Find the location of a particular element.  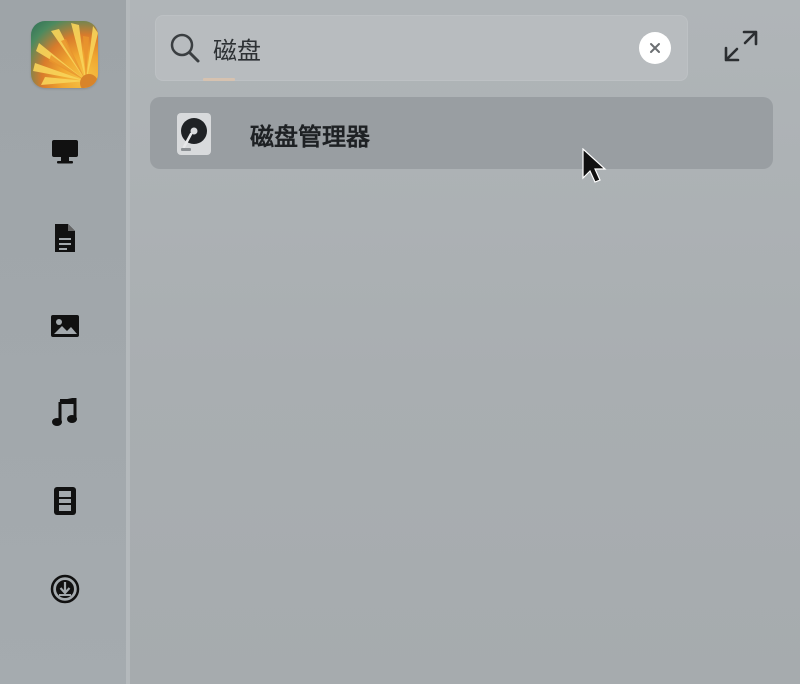

mouse-cursor-icon is located at coordinates (594, 165).